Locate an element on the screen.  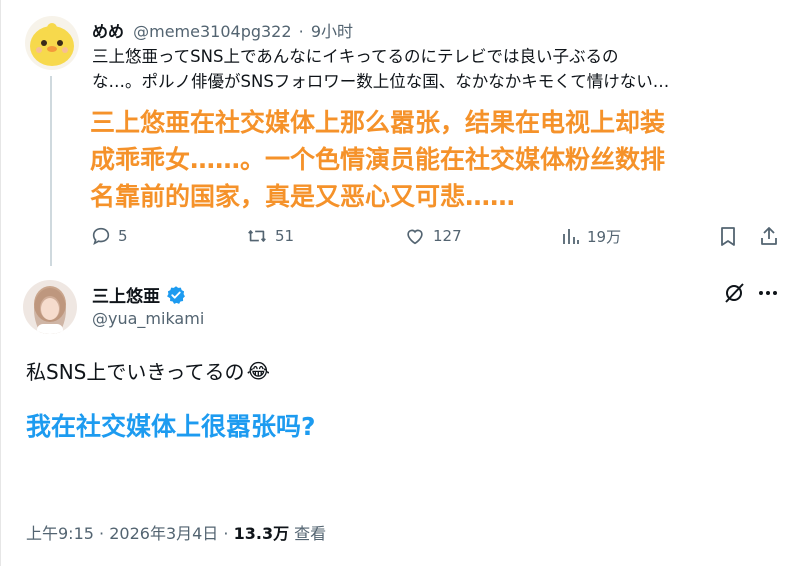
views-count: 19万 is located at coordinates (604, 236).